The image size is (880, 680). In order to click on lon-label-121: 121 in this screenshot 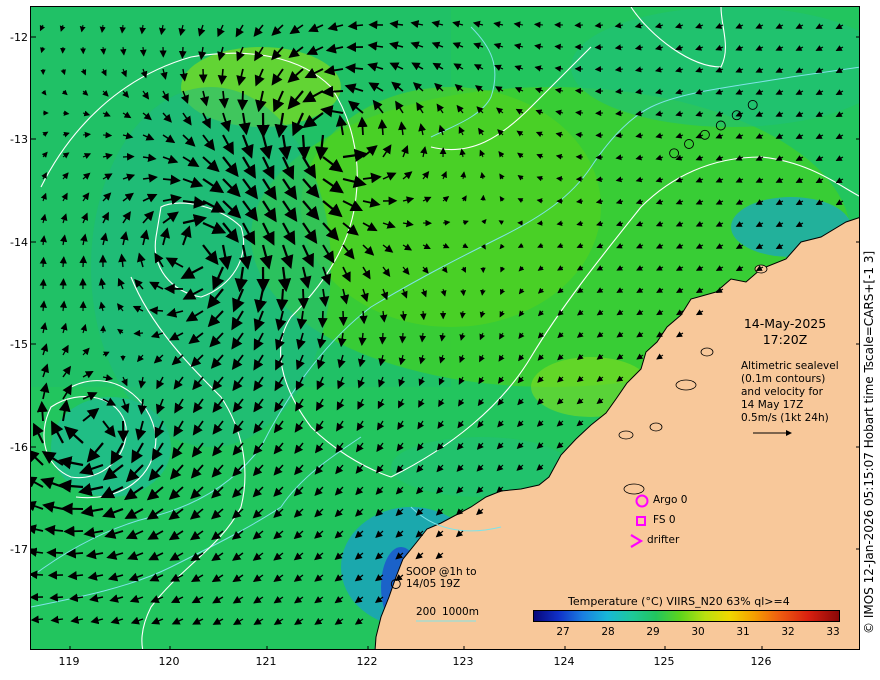, I will do `click(266, 661)`.